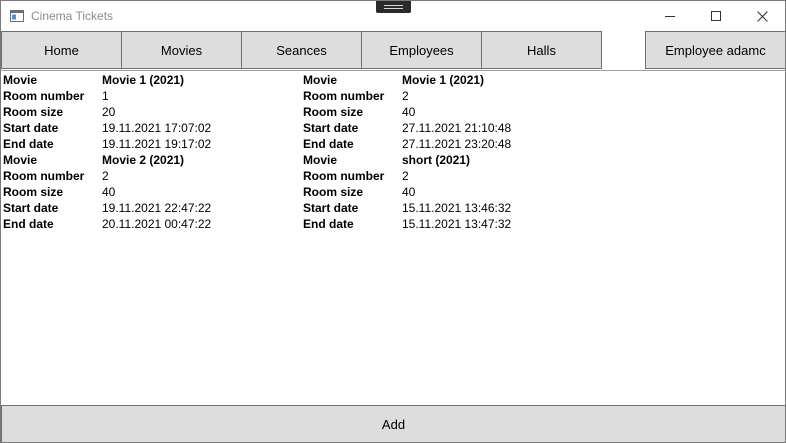 Image resolution: width=786 pixels, height=443 pixels. Describe the element at coordinates (393, 192) in the screenshot. I see `table-row: Room size 40 Room size 40` at that location.